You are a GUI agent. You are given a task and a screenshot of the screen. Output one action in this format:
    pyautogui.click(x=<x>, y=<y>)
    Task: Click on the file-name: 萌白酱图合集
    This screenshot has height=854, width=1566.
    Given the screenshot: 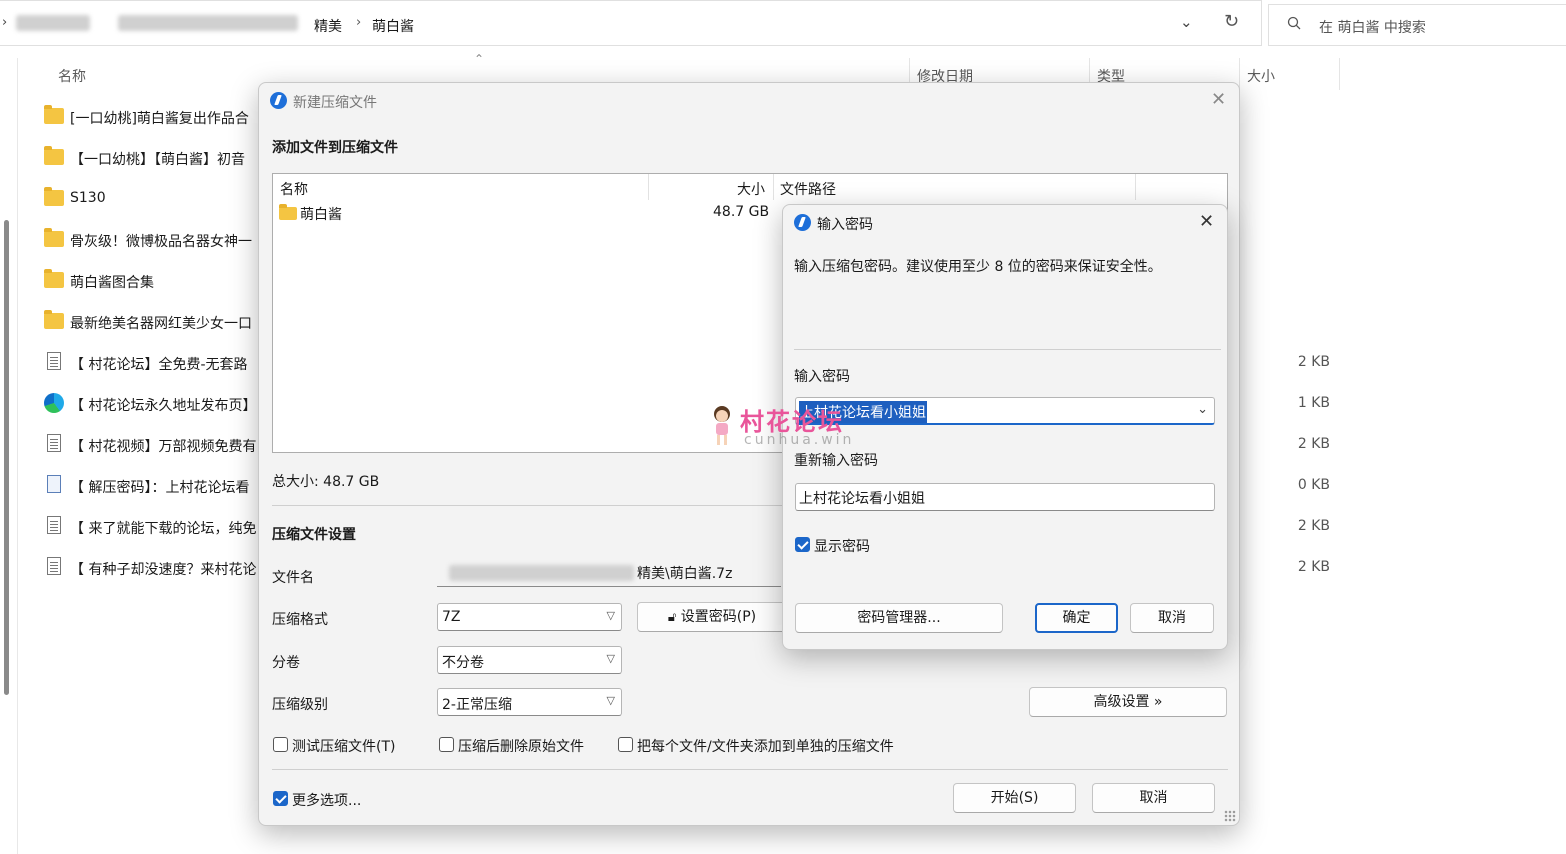 What is the action you would take?
    pyautogui.click(x=112, y=283)
    